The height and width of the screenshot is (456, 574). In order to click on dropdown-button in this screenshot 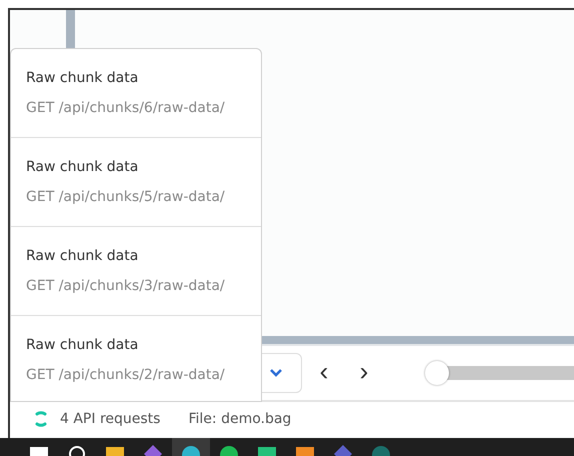, I will do `click(282, 373)`.